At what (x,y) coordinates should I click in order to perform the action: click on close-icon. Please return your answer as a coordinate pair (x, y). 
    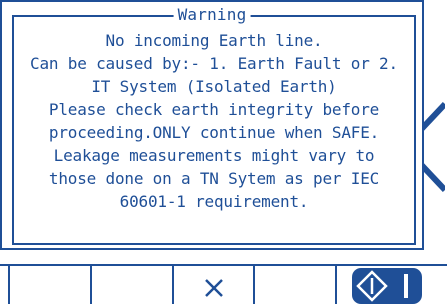
    Looking at the image, I should click on (214, 288).